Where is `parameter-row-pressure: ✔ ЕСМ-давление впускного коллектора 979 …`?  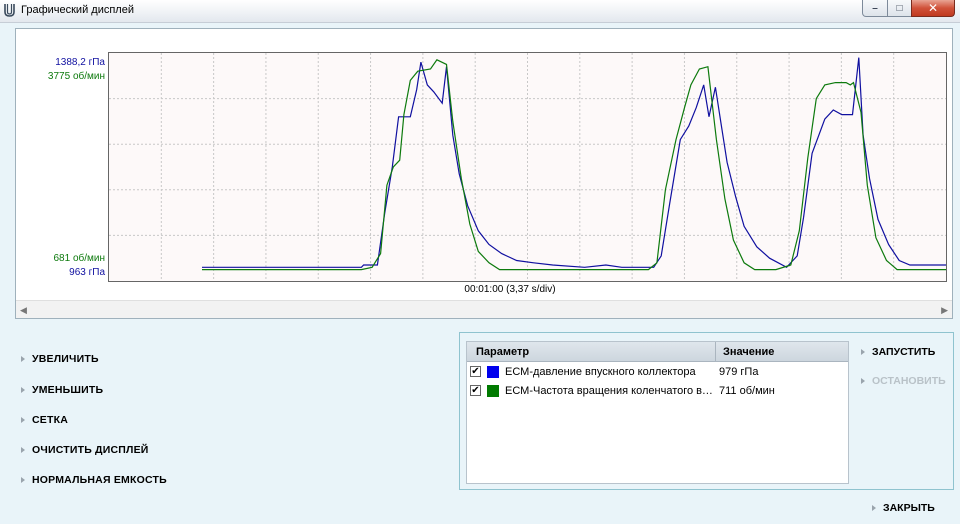
parameter-row-pressure: ✔ ЕСМ-давление впускного коллектора 979 … is located at coordinates (657, 372).